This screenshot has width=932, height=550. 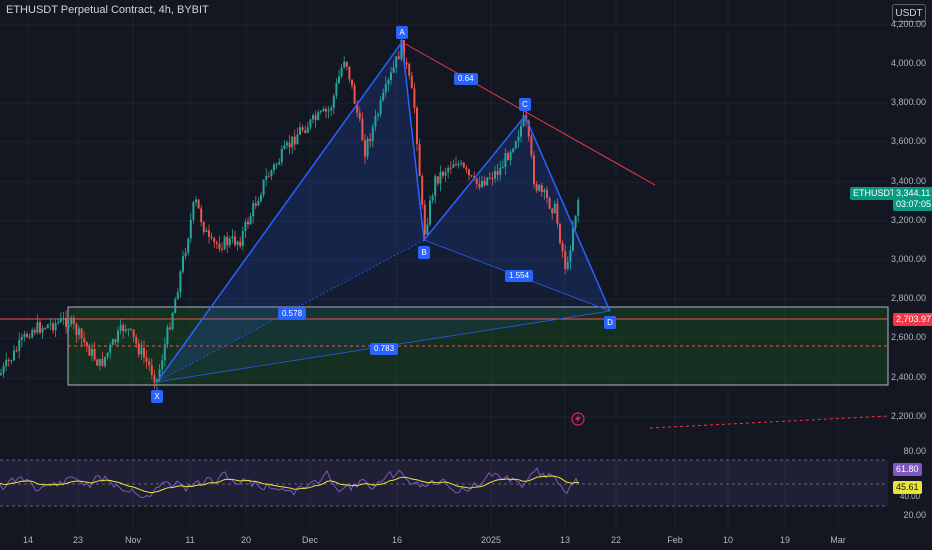 I want to click on ratio-bd: 1.554, so click(x=519, y=276).